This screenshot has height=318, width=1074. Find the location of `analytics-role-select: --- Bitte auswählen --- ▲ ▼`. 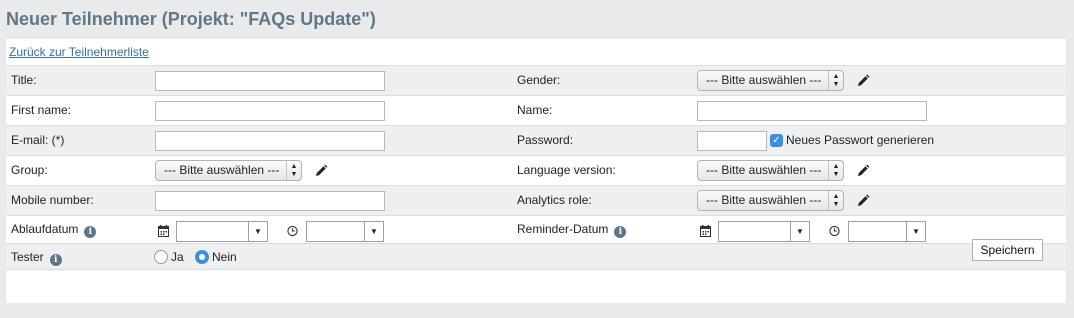

analytics-role-select: --- Bitte auswählen --- ▲ ▼ is located at coordinates (770, 200).